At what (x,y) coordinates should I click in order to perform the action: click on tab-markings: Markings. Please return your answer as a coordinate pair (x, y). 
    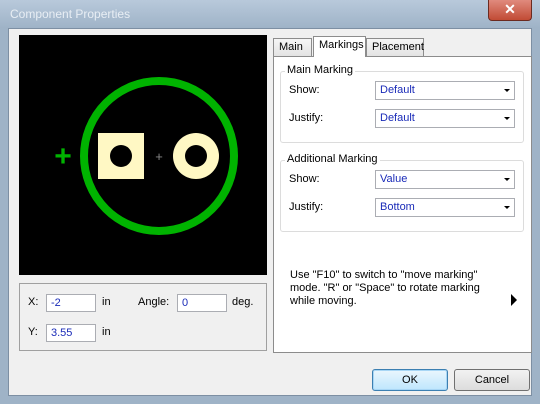
    Looking at the image, I should click on (339, 46).